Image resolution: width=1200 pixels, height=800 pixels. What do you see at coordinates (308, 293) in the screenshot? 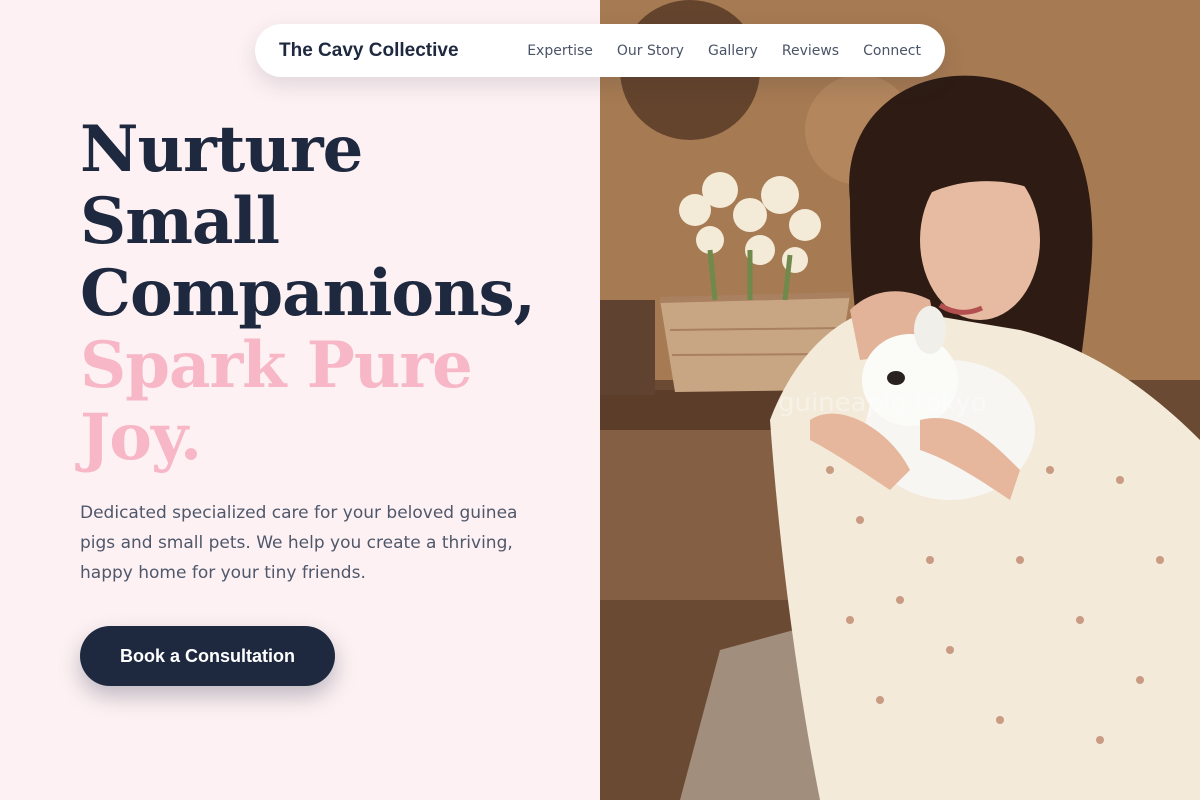
I see `headline-line-3: Companions,` at bounding box center [308, 293].